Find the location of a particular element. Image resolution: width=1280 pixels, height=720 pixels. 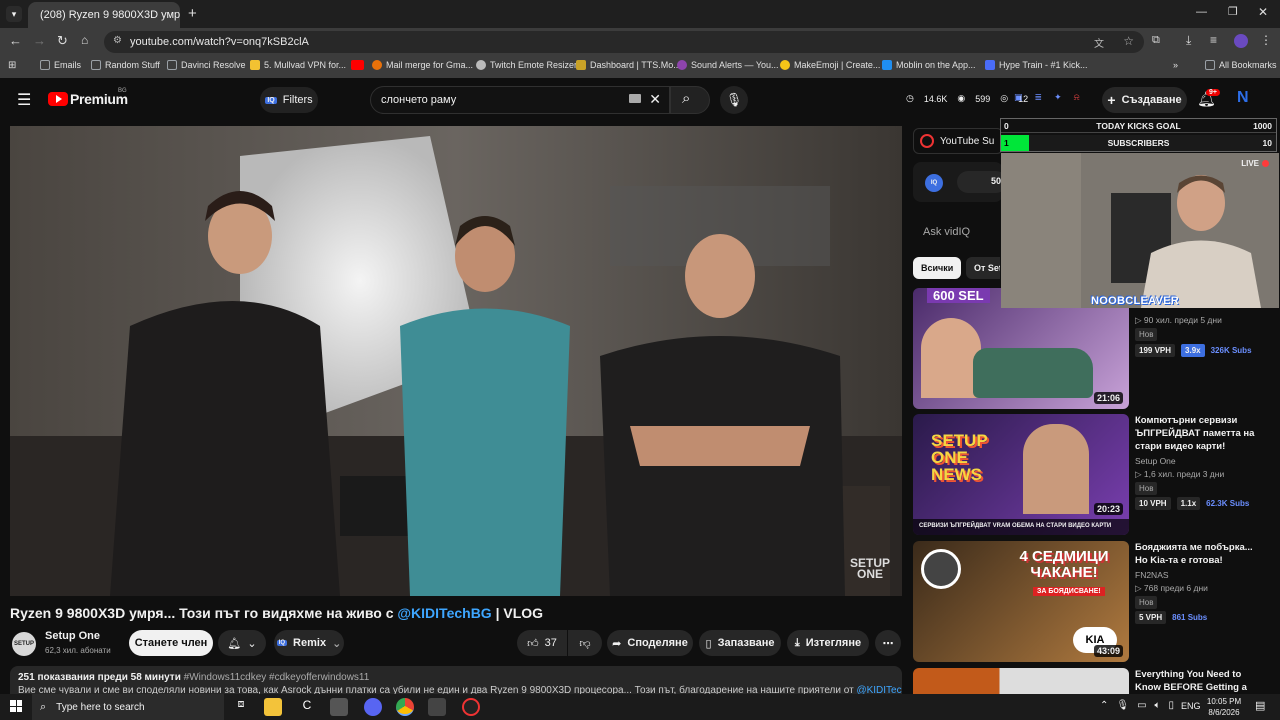

ask-vidiq-input: Ask vidIQ is located at coordinates (958, 234).